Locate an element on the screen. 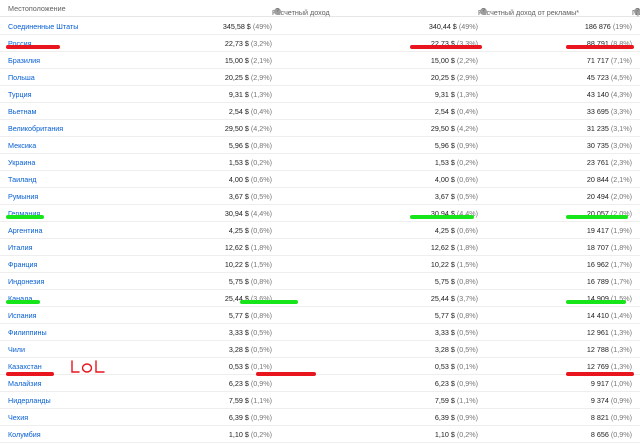 The height and width of the screenshot is (446, 640). country-link: Филиппины is located at coordinates (27, 332).